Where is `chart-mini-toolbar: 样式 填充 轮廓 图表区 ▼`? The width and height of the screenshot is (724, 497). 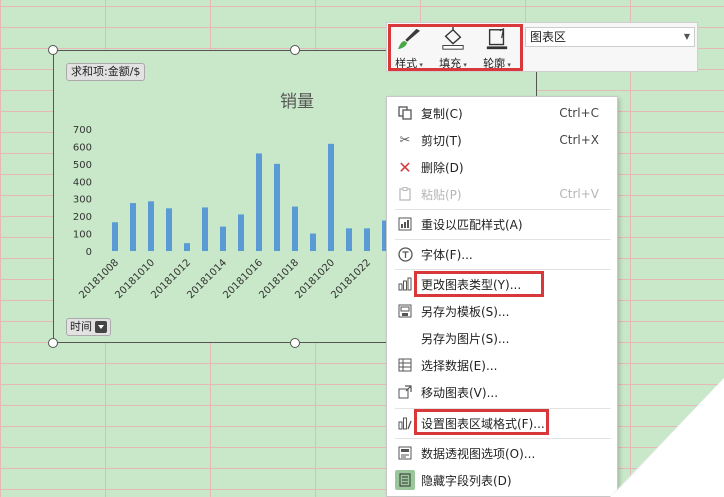 chart-mini-toolbar: 样式 填充 轮廓 图表区 ▼ is located at coordinates (542, 47).